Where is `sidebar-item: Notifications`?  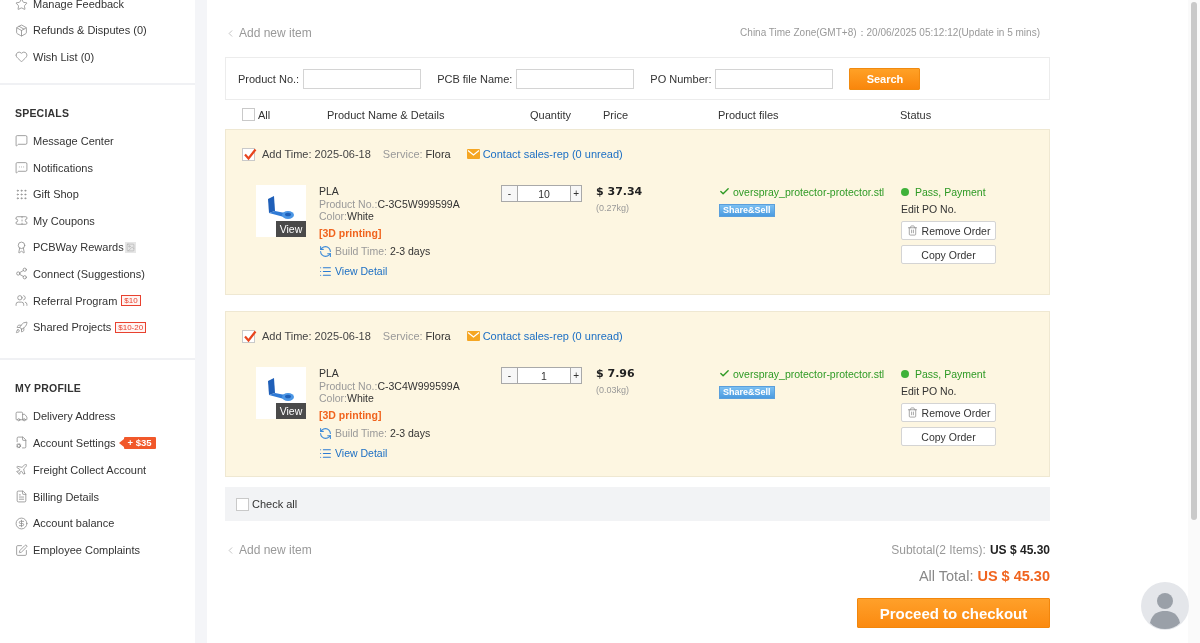
sidebar-item: Notifications is located at coordinates (54, 167).